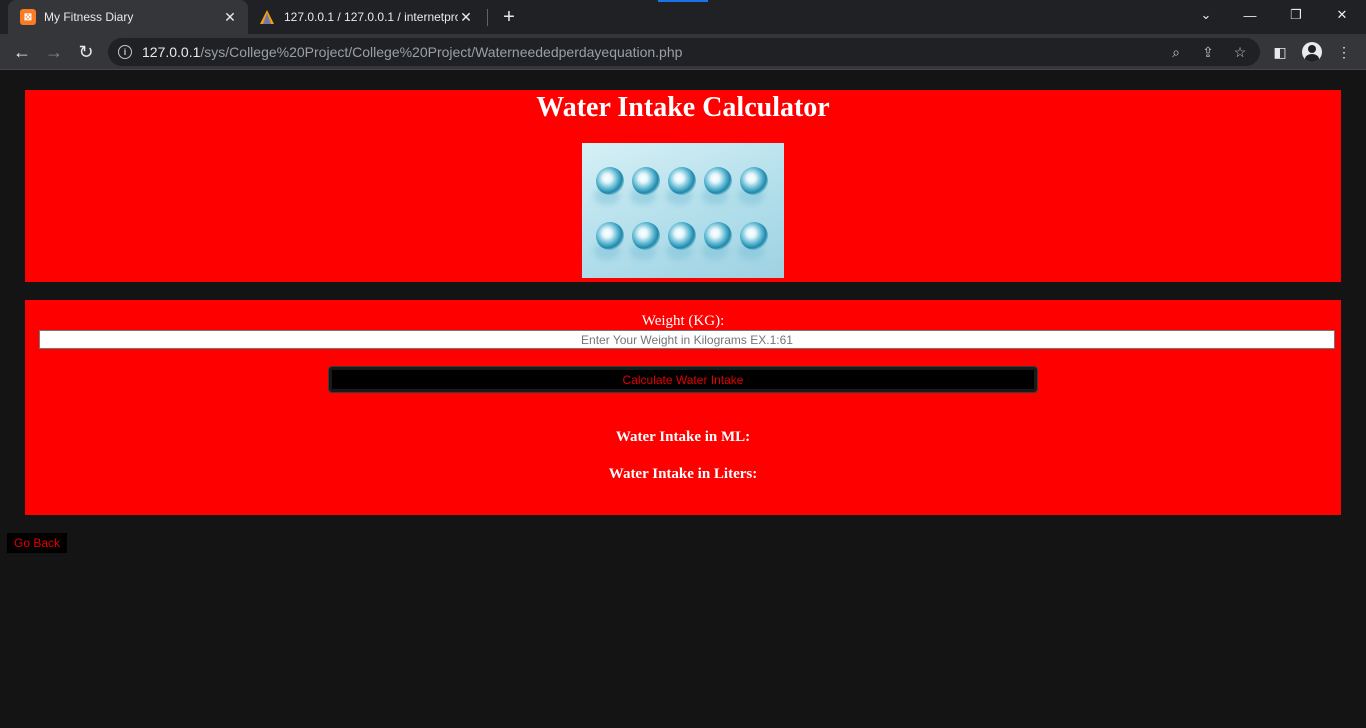  I want to click on new-tab-icon: +, so click(509, 17).